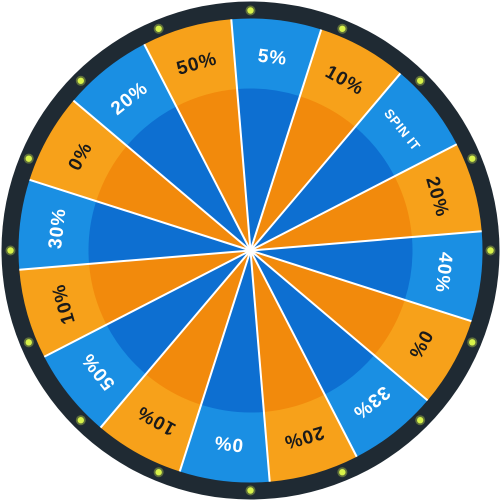 The height and width of the screenshot is (501, 501). Describe the element at coordinates (229, 443) in the screenshot. I see `segment-label: 0%` at that location.